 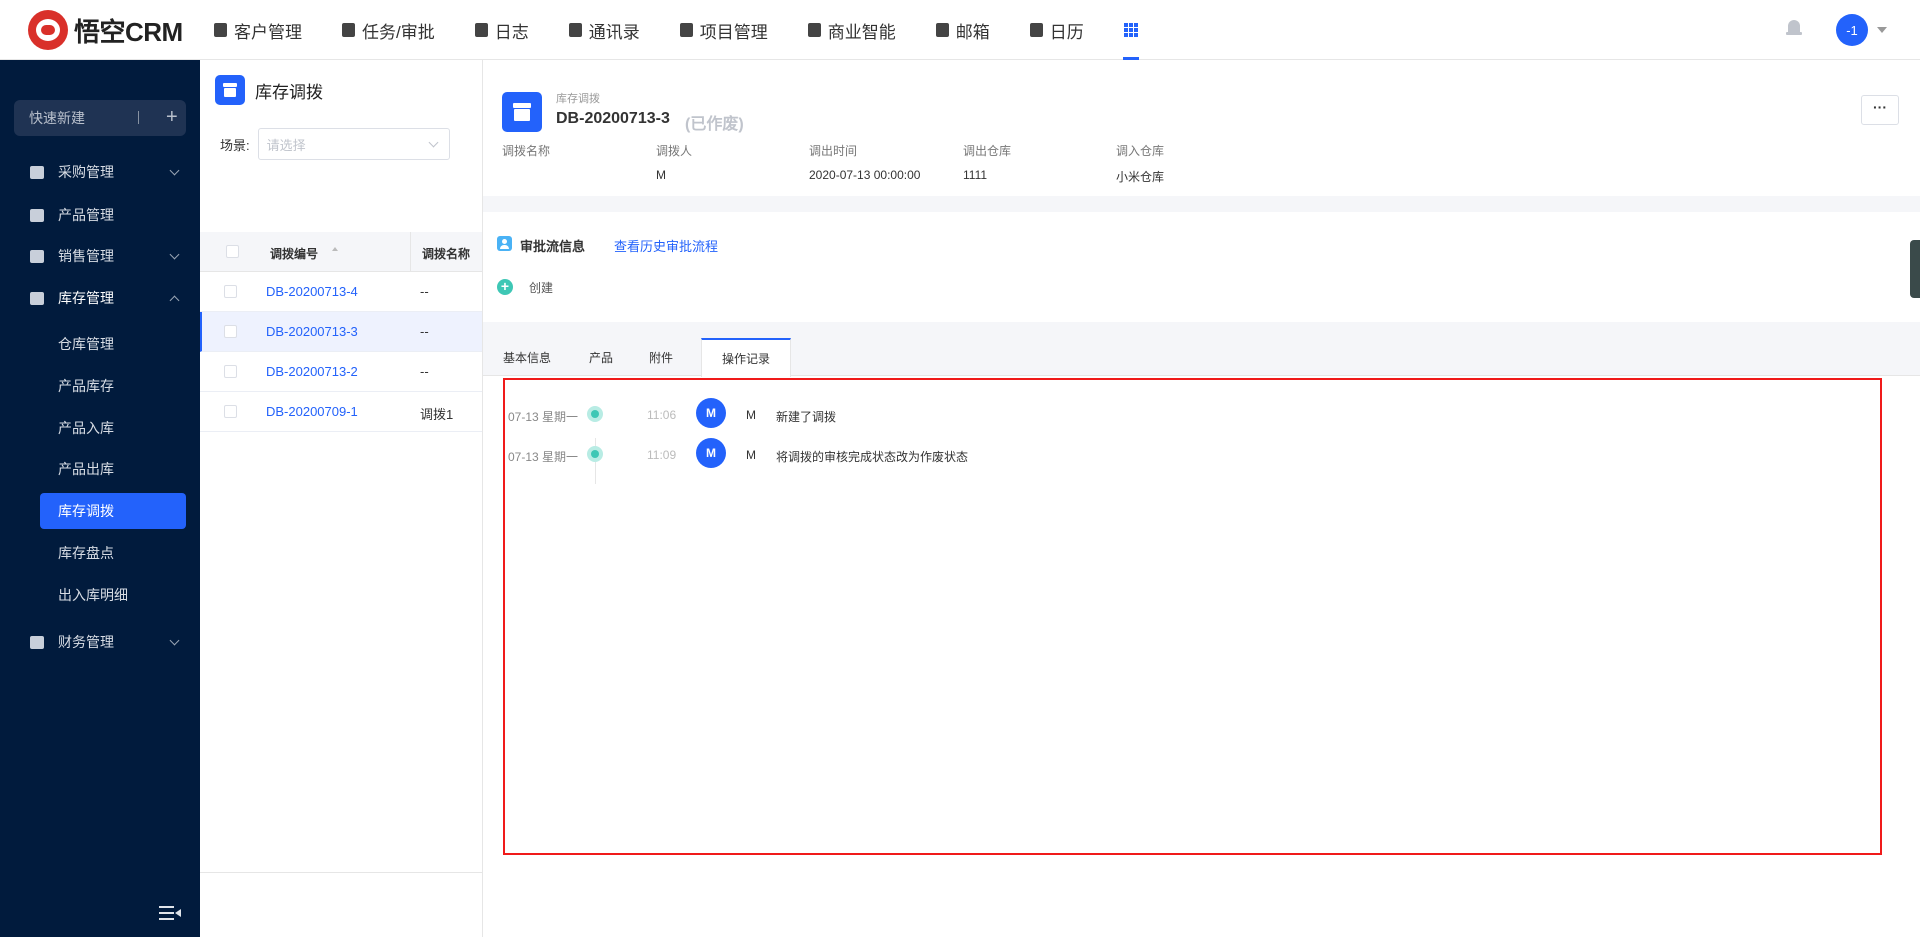 I want to click on nav-calendar: 日历, so click(x=1056, y=30).